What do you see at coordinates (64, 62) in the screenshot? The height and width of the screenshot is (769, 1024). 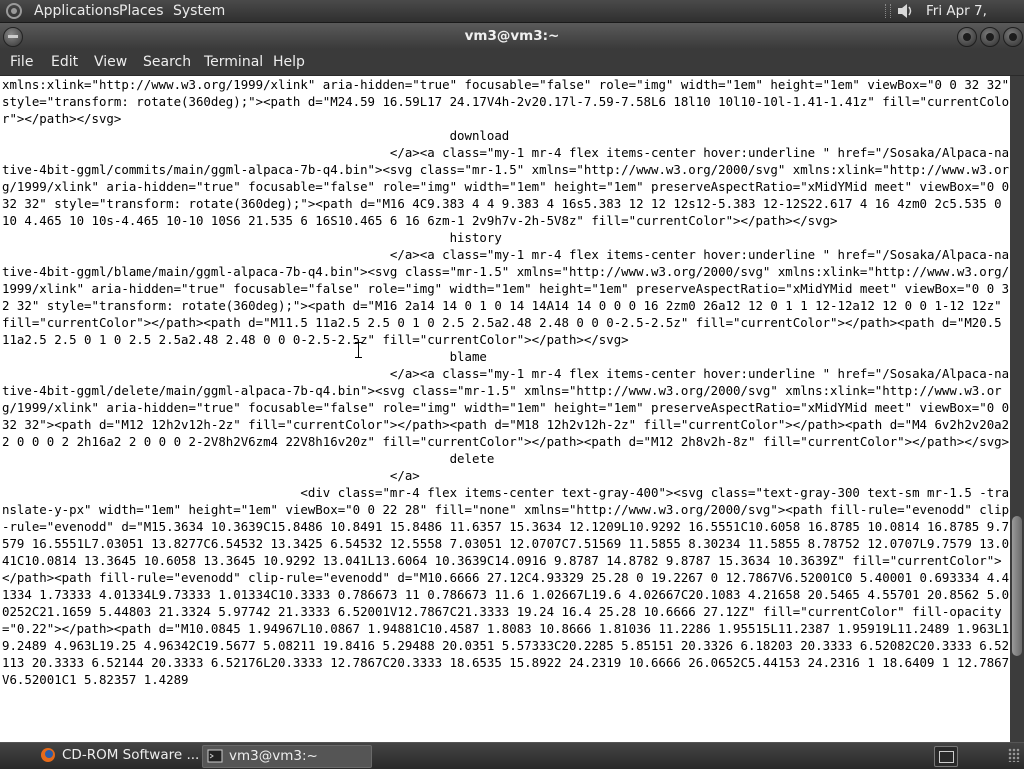 I see `menu-edit: Edit` at bounding box center [64, 62].